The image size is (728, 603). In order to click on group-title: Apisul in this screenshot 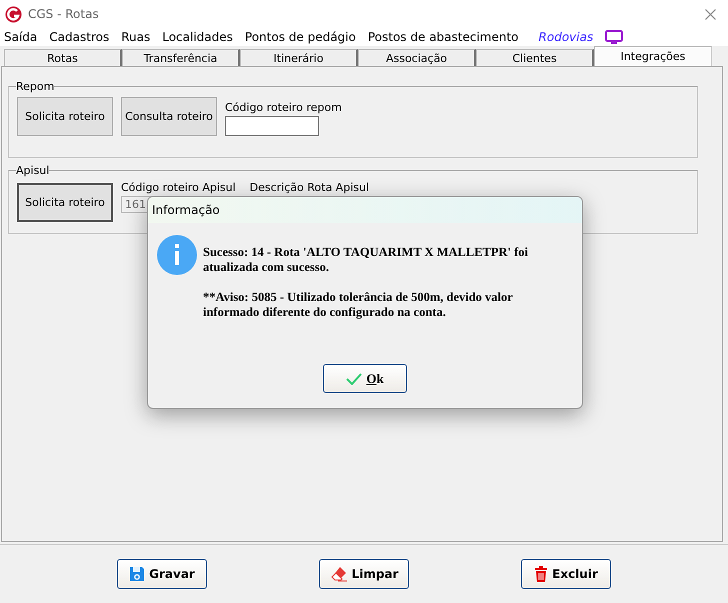, I will do `click(33, 170)`.